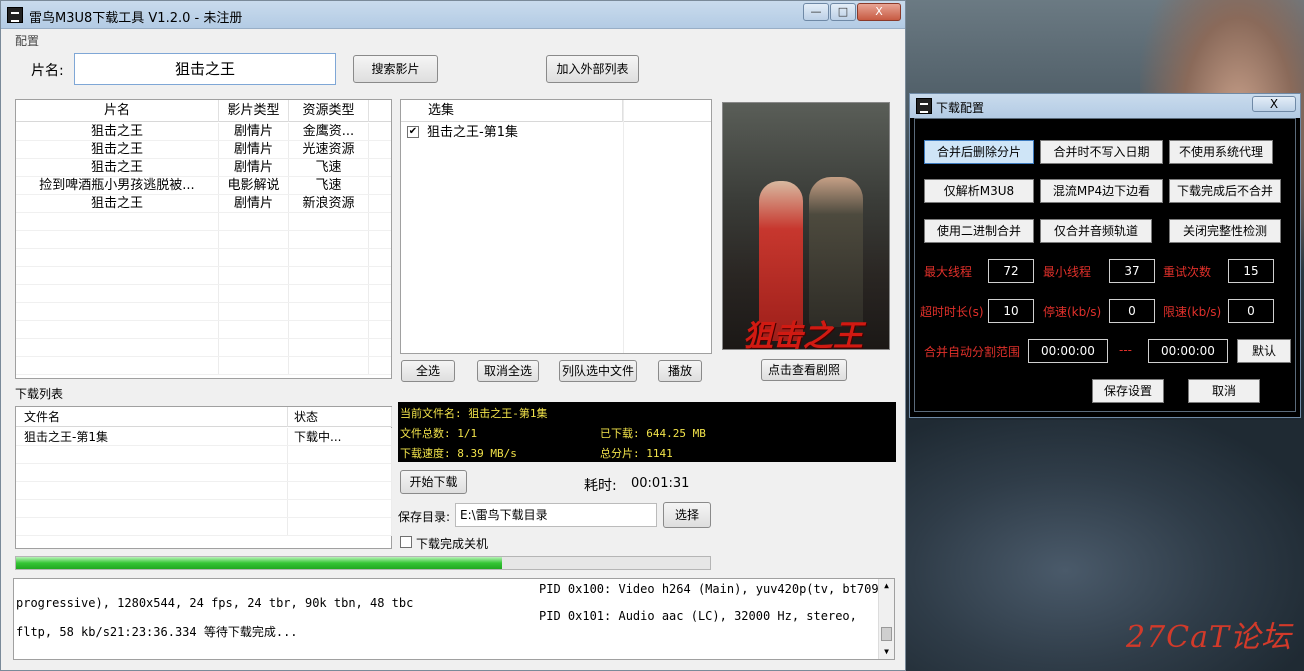 The width and height of the screenshot is (1304, 671). Describe the element at coordinates (203, 535) in the screenshot. I see `grid-line` at that location.